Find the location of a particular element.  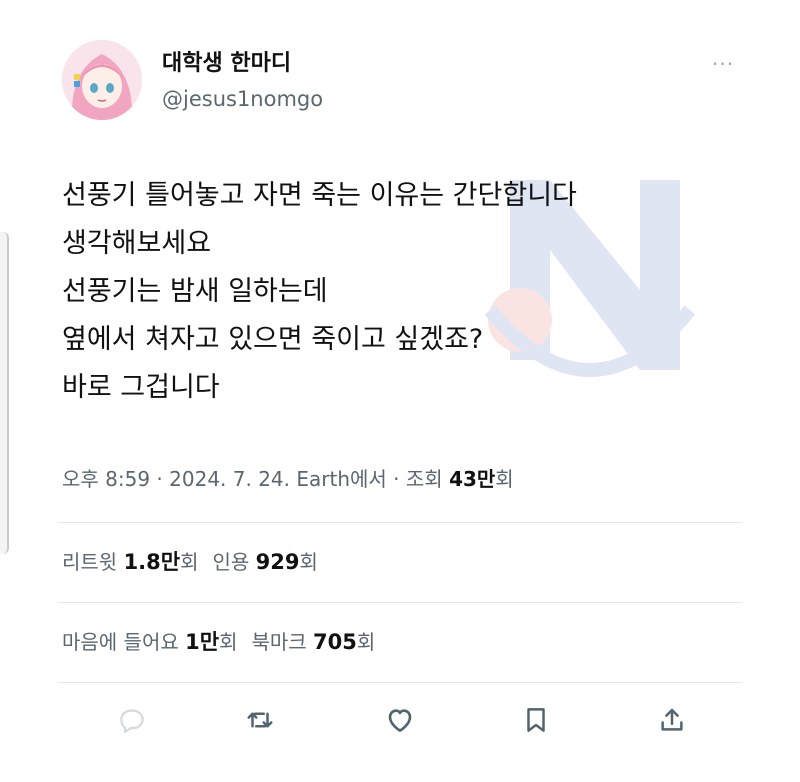

stats-row-likes: 마음에 들어요 1만회 북마크 705회 is located at coordinates (218, 641).